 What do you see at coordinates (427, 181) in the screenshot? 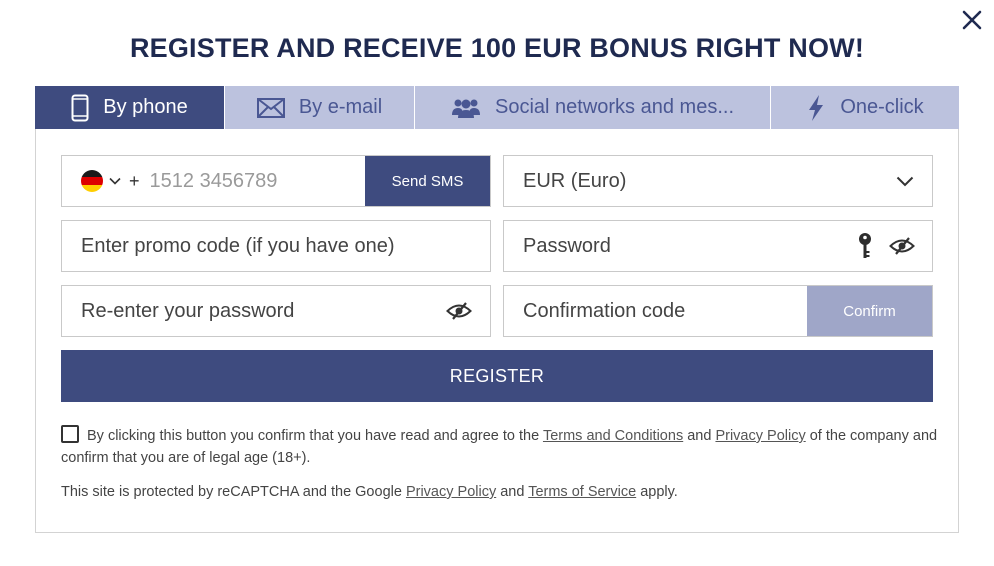
I see `send-sms-button: Send SMS` at bounding box center [427, 181].